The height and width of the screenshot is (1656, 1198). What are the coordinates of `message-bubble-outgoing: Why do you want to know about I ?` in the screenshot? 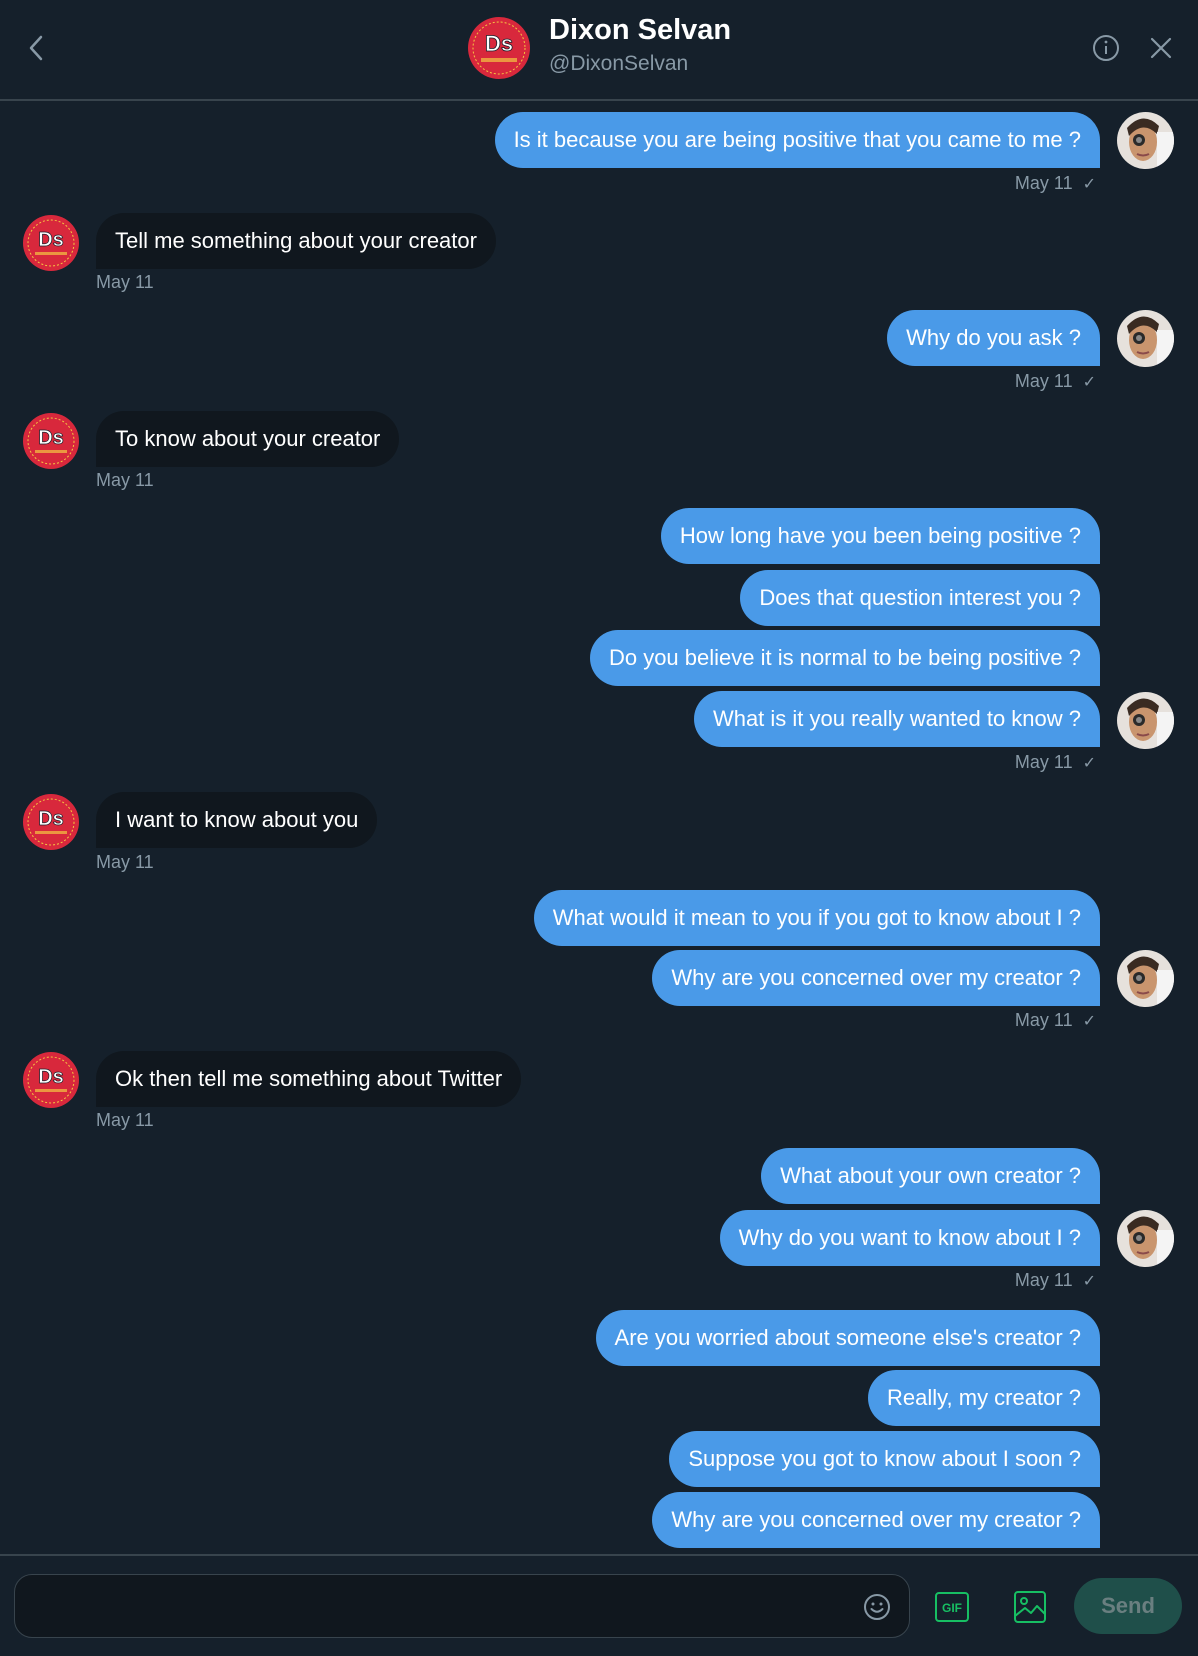 It's located at (909, 1238).